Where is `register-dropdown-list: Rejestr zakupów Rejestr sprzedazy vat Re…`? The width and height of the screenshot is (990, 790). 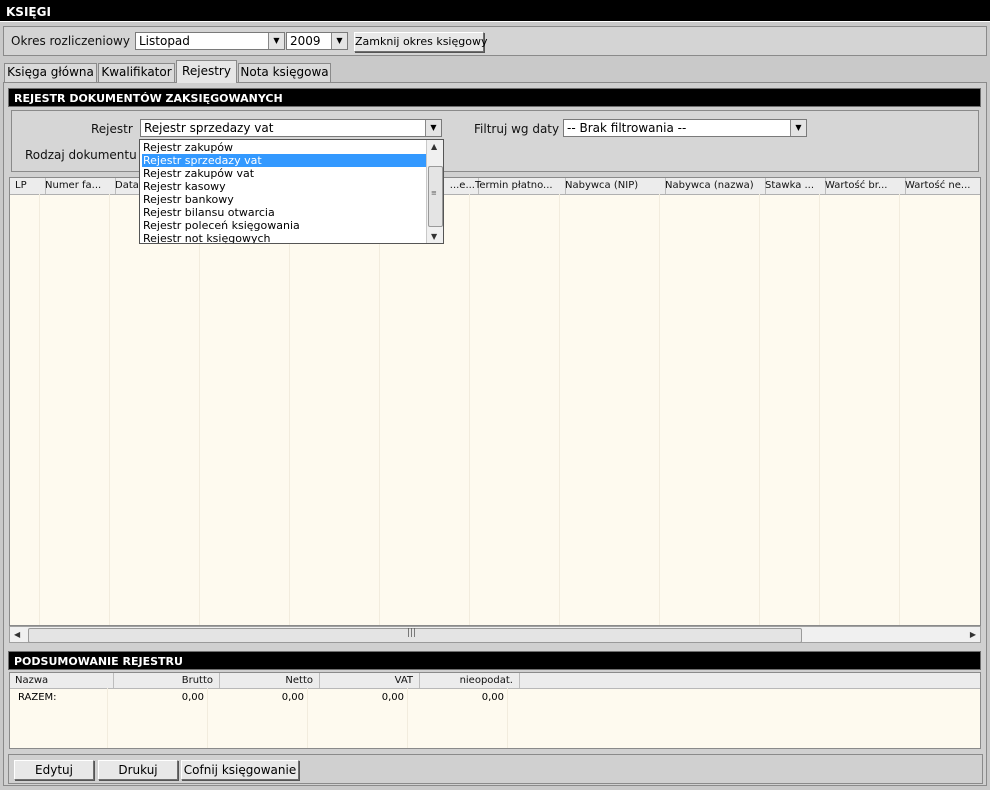 register-dropdown-list: Rejestr zakupów Rejestr sprzedazy vat Re… is located at coordinates (291, 191).